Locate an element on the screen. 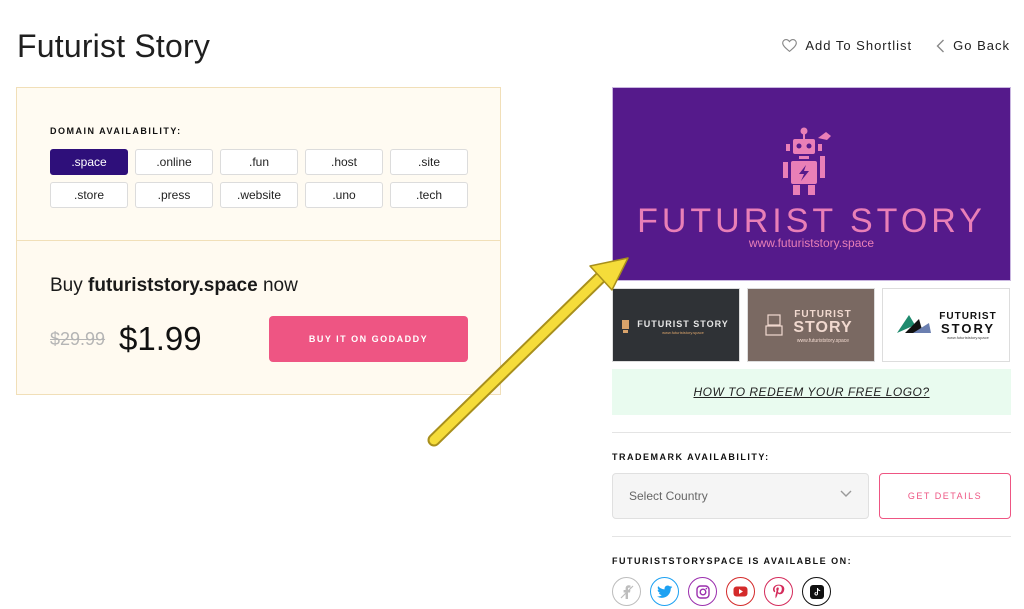 The width and height of the screenshot is (1024, 609). logo-preview: FUTURIST STORY www.futuriststory.space is located at coordinates (811, 184).